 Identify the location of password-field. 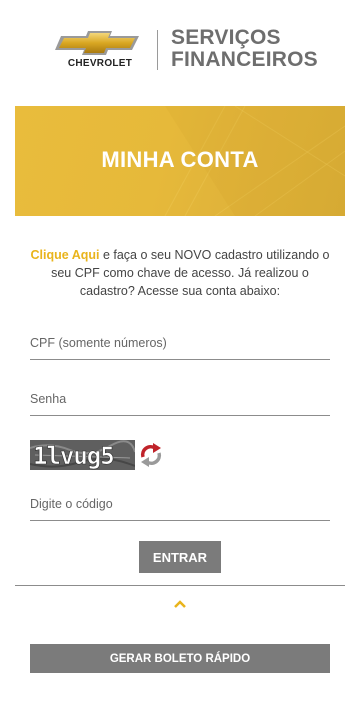
(180, 400).